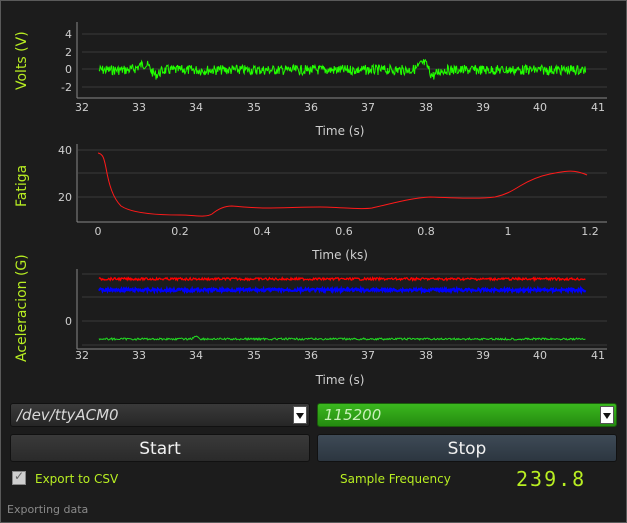 The image size is (627, 523). What do you see at coordinates (311, 107) in the screenshot?
I see `volts-xtick: 36` at bounding box center [311, 107].